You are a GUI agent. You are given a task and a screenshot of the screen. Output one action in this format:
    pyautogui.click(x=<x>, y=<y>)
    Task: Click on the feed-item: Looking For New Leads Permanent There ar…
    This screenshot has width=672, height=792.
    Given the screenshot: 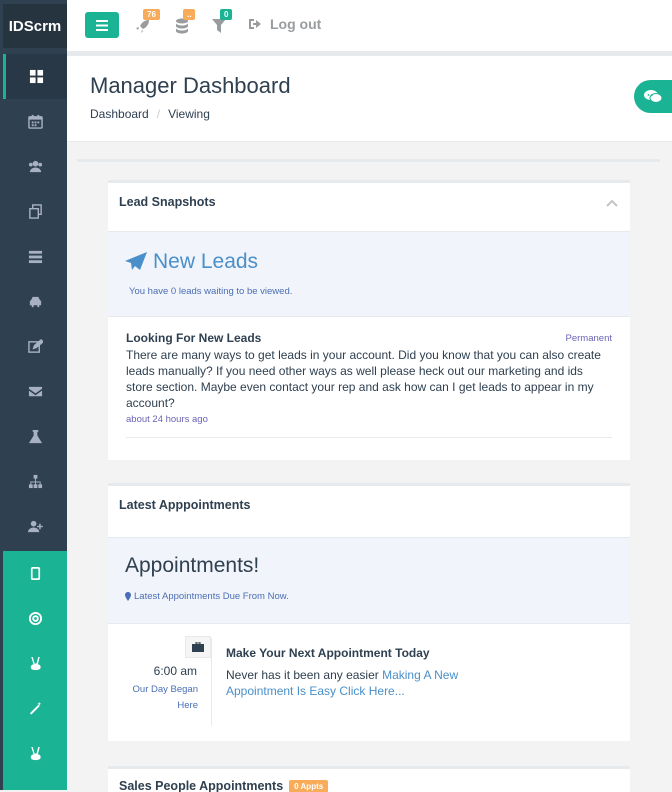 What is the action you would take?
    pyautogui.click(x=369, y=377)
    